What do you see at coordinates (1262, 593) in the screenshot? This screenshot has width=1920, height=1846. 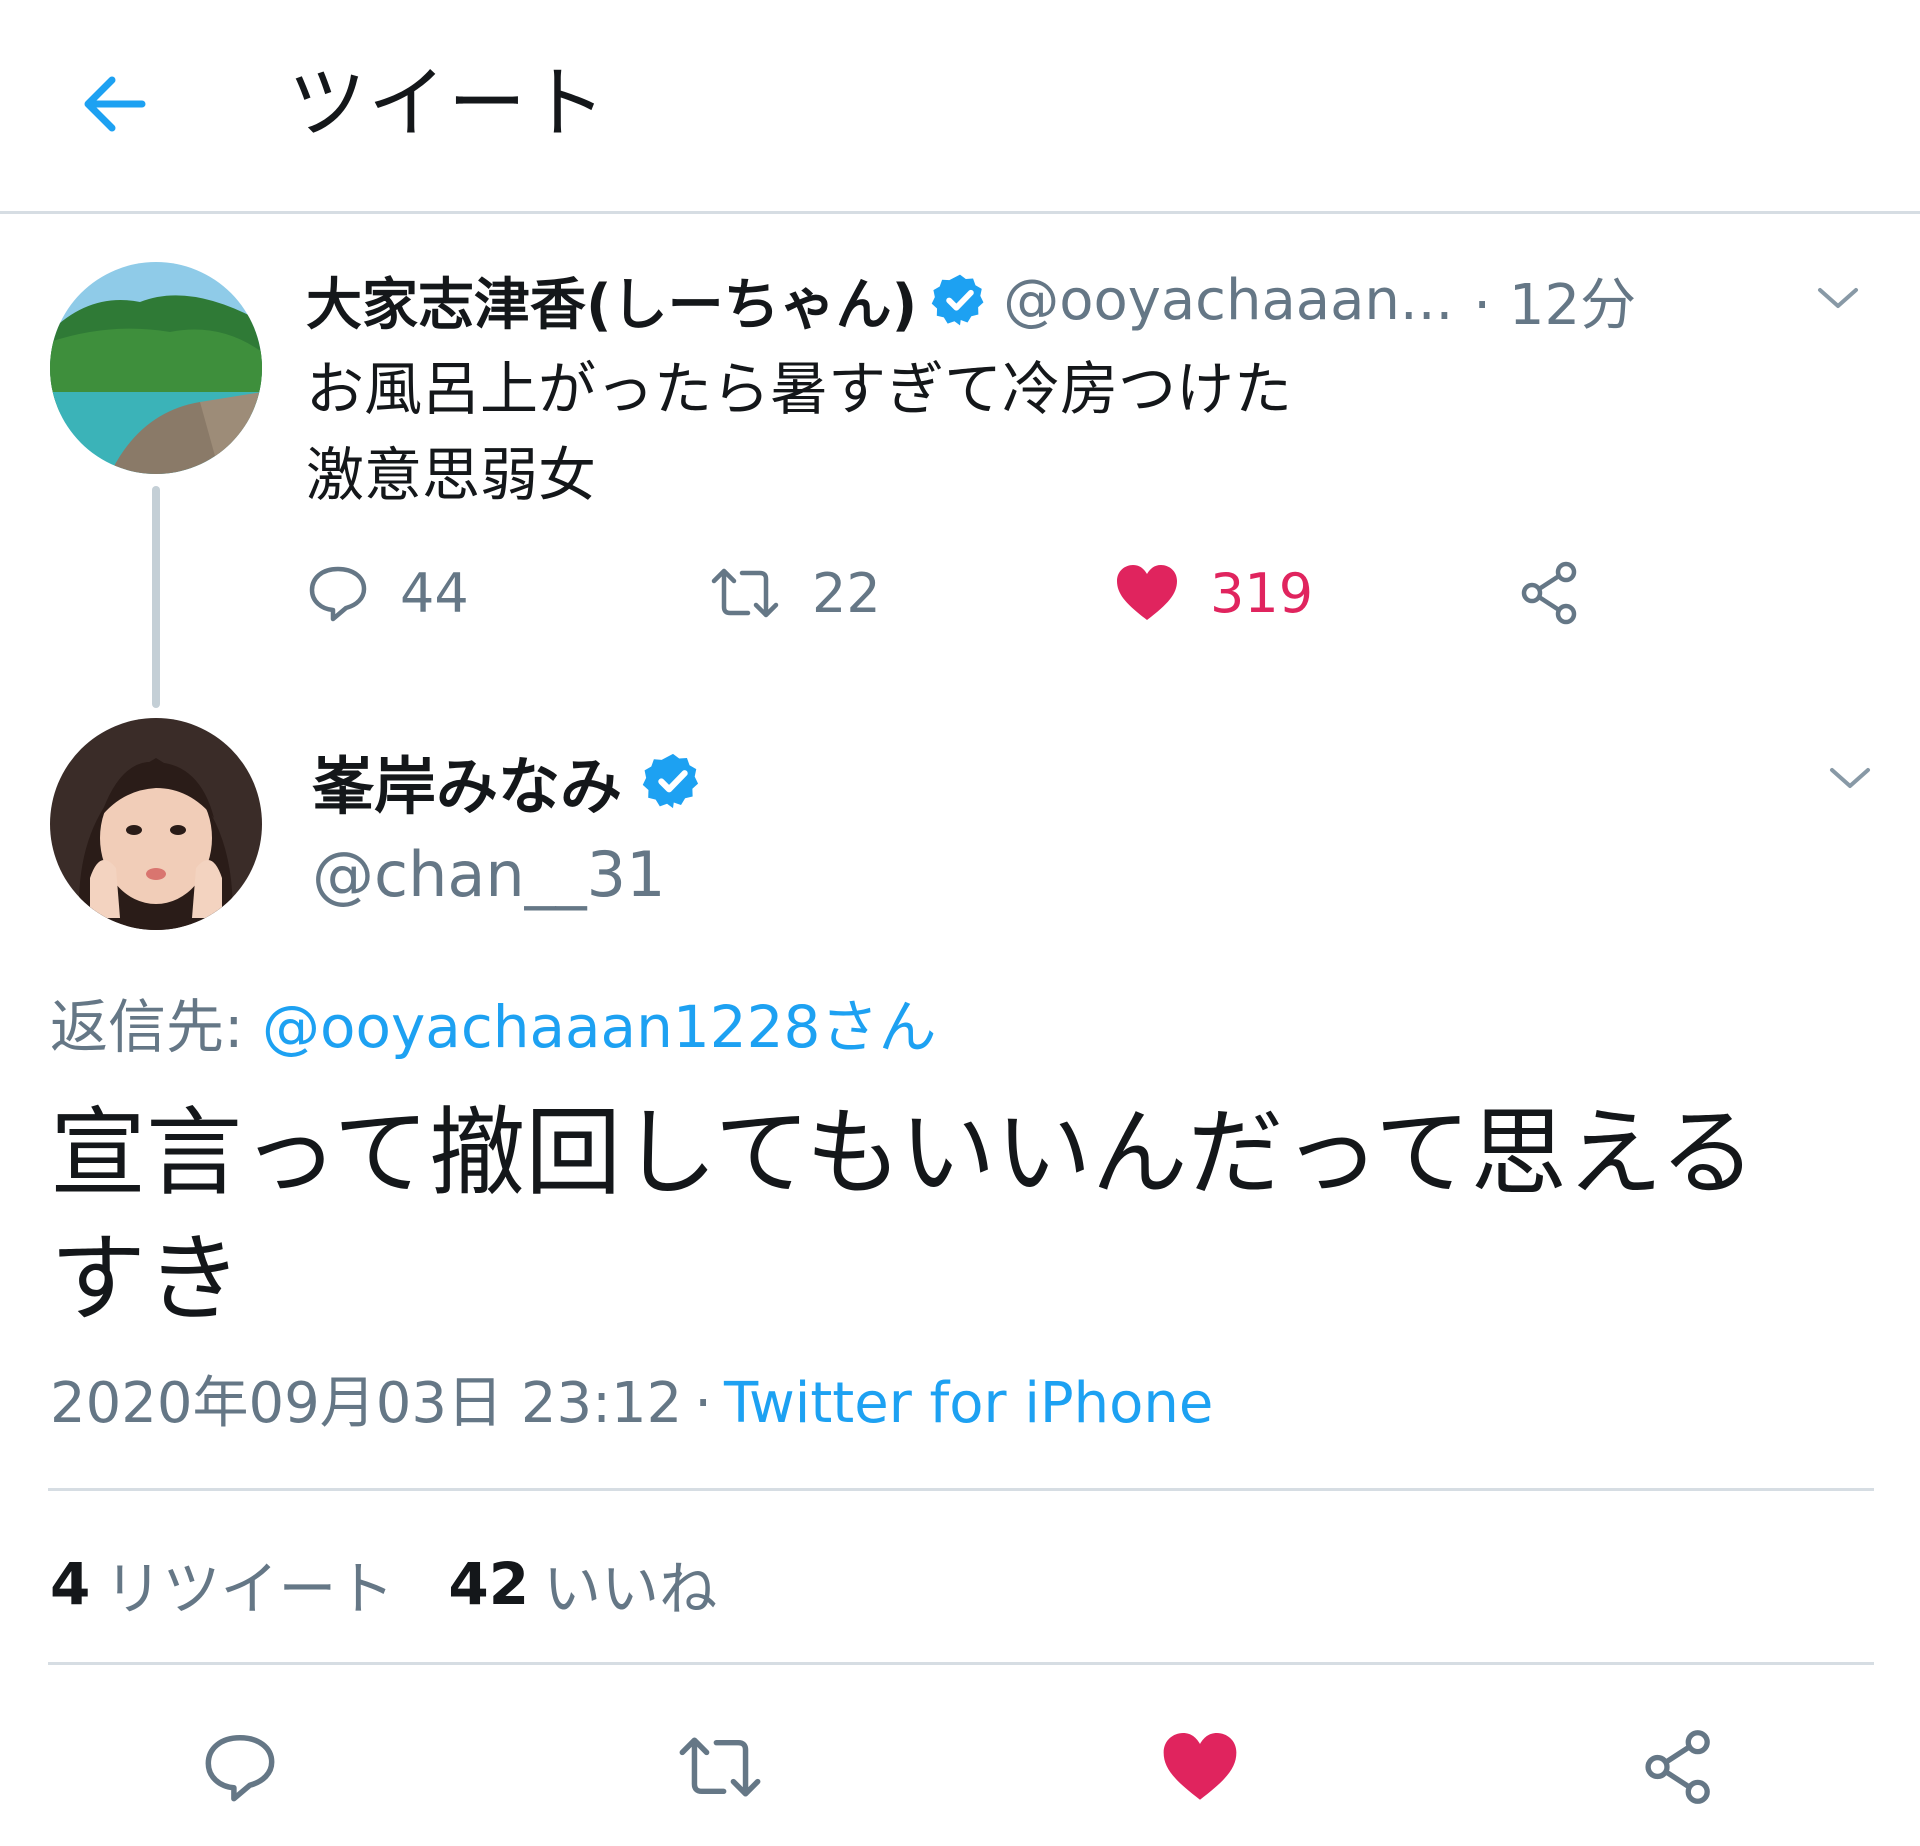 I see `like-count: 319` at bounding box center [1262, 593].